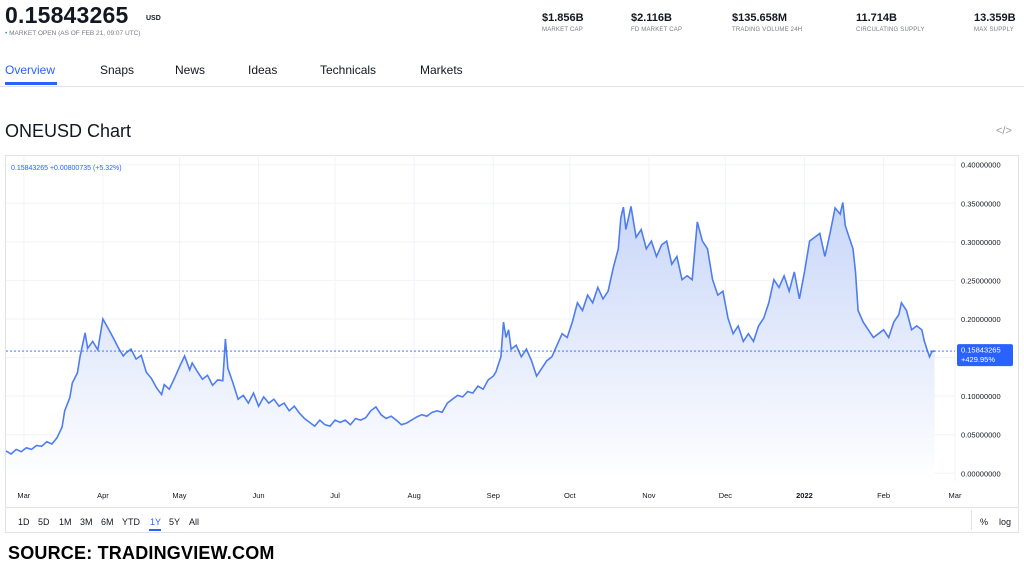  What do you see at coordinates (981, 396) in the screenshot?
I see `y-tick-label: 0.10000000` at bounding box center [981, 396].